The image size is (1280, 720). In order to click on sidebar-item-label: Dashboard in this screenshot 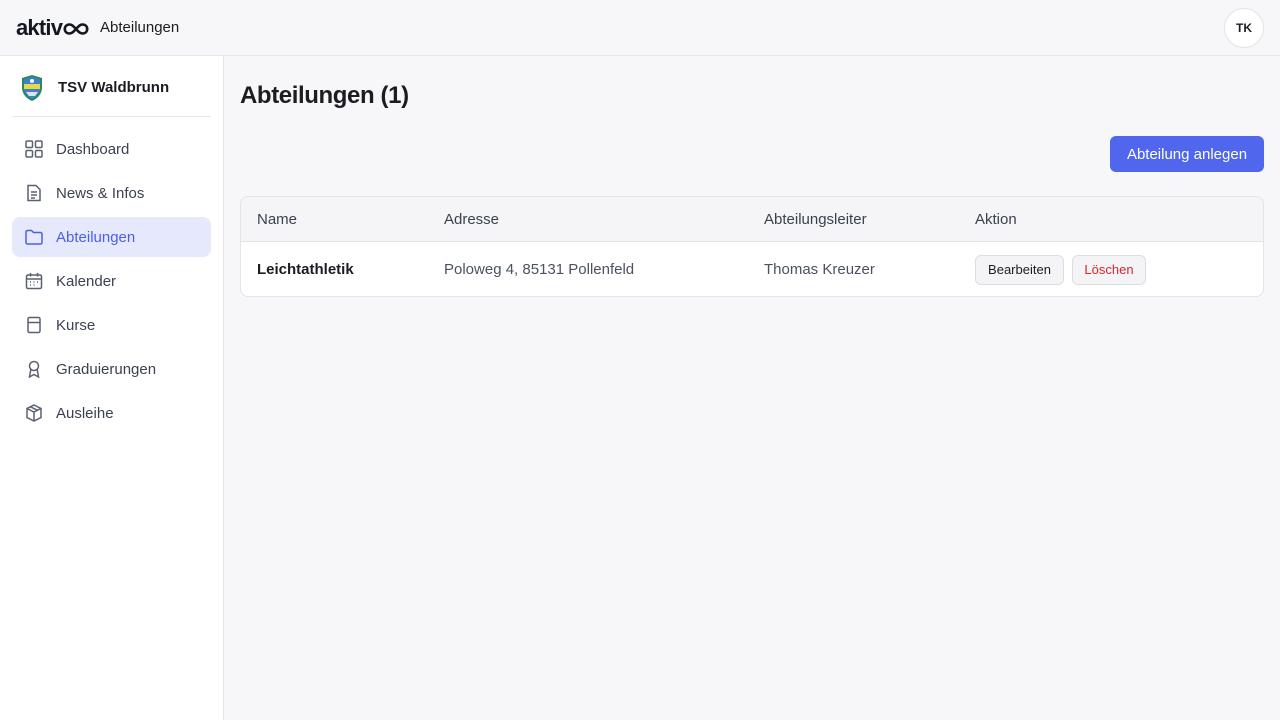, I will do `click(93, 149)`.